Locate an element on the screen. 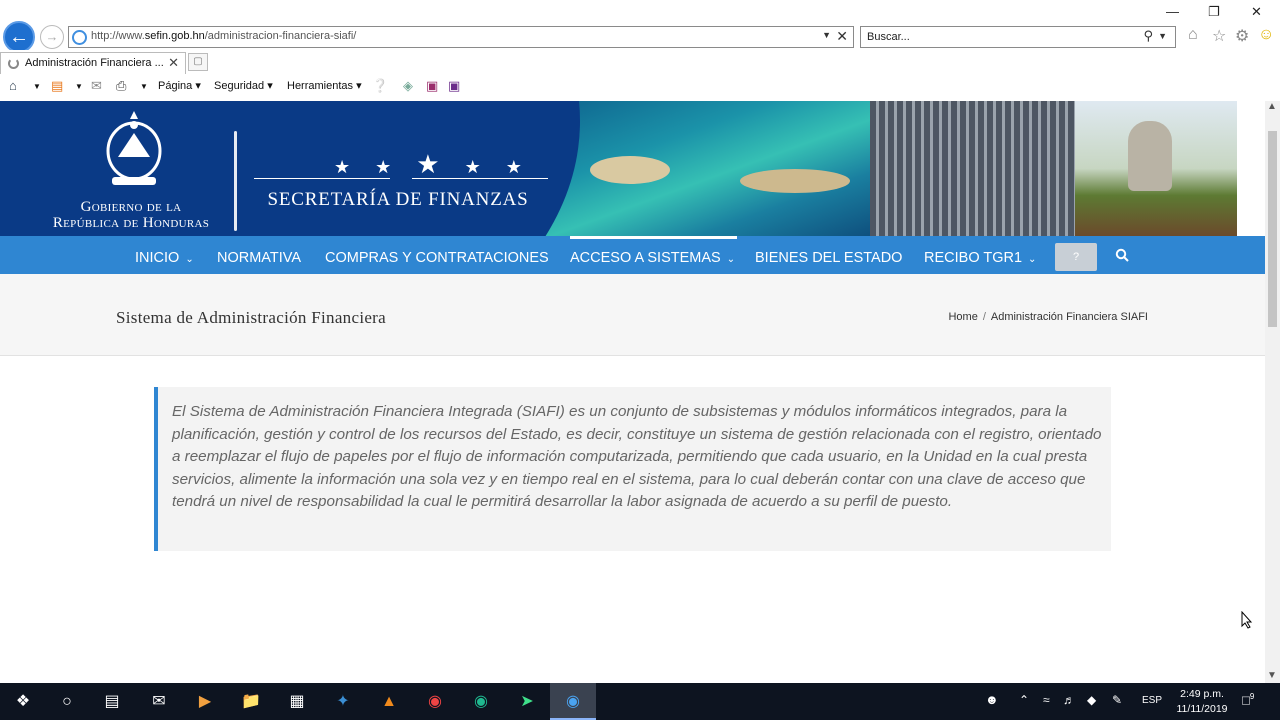  feeds-dropdown-icon: ▼ is located at coordinates (79, 86).